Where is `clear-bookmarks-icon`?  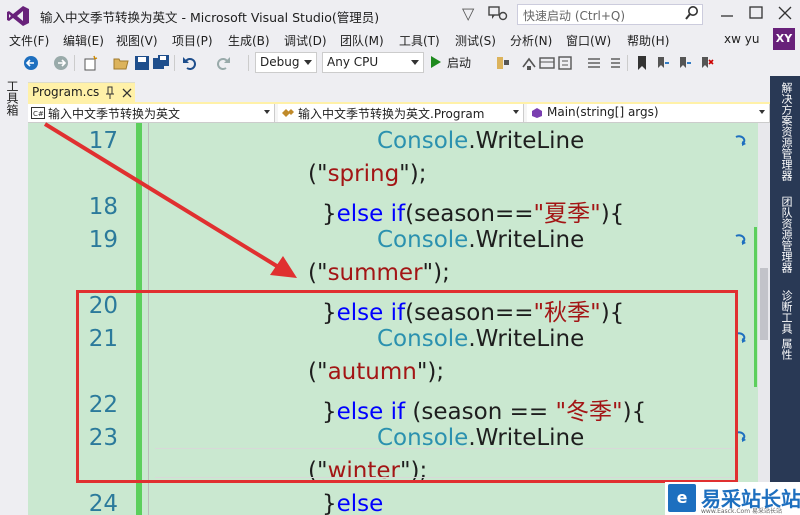 clear-bookmarks-icon is located at coordinates (706, 63).